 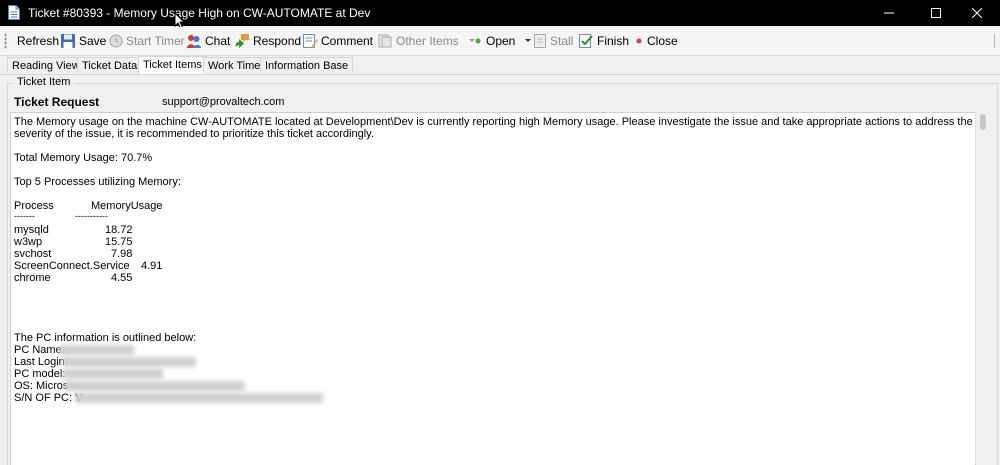 What do you see at coordinates (385, 41) in the screenshot?
I see `other-items-icon` at bounding box center [385, 41].